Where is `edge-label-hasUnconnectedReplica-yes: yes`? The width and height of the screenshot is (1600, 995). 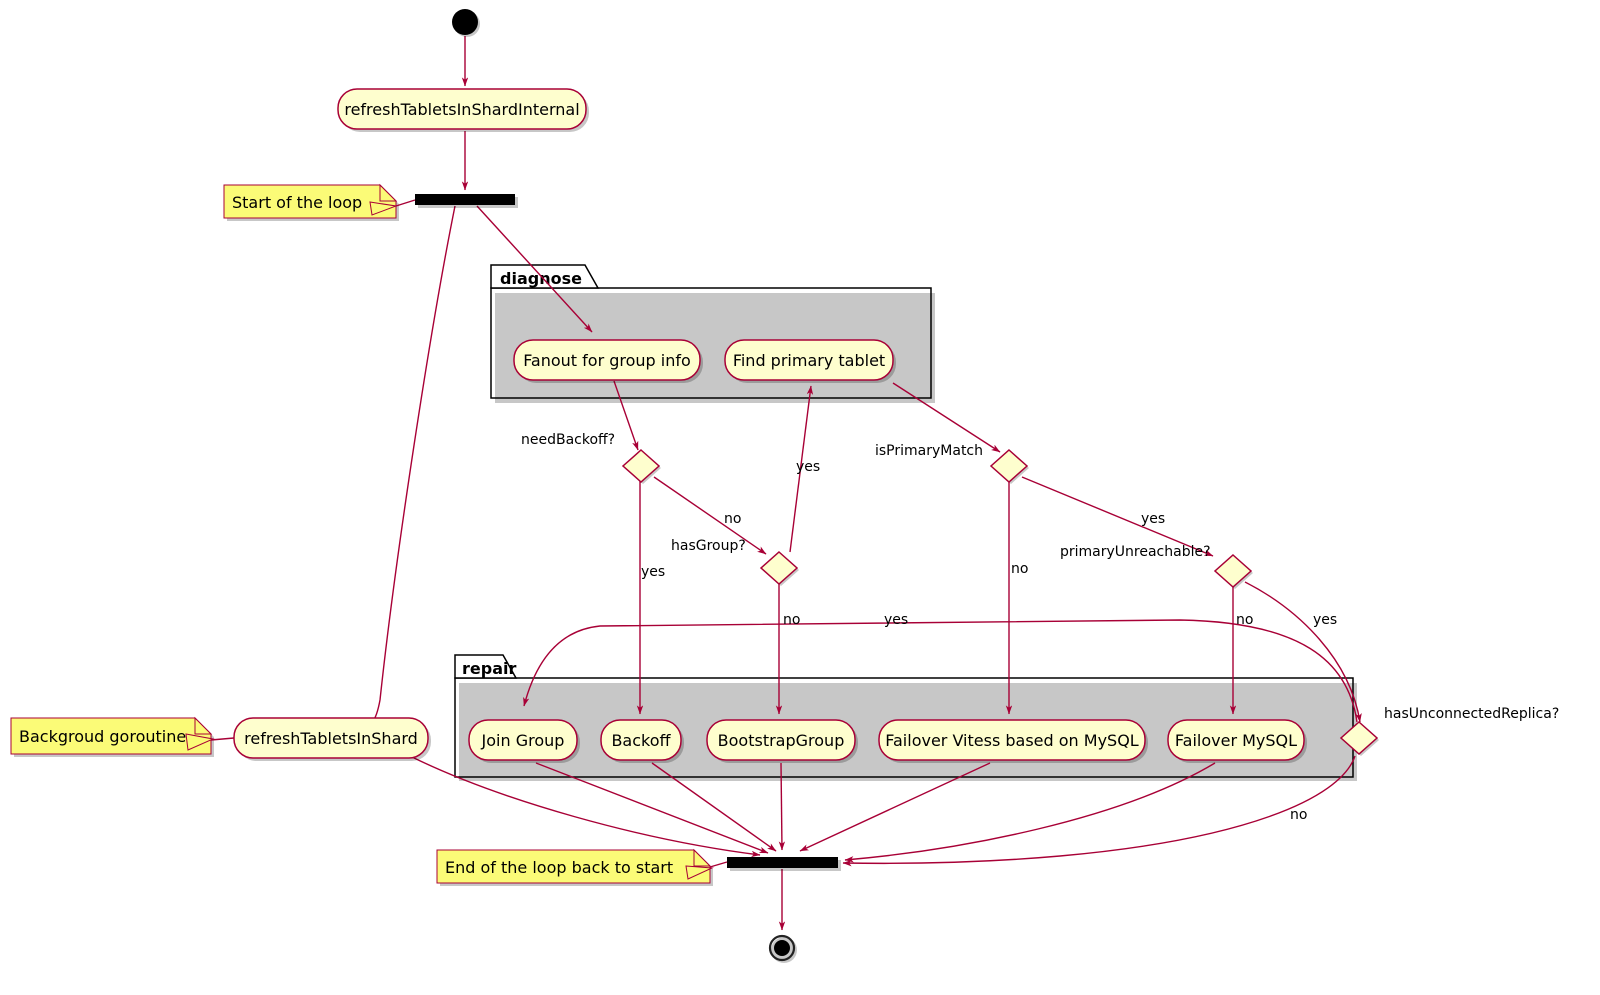
edge-label-hasUnconnectedReplica-yes: yes is located at coordinates (896, 620).